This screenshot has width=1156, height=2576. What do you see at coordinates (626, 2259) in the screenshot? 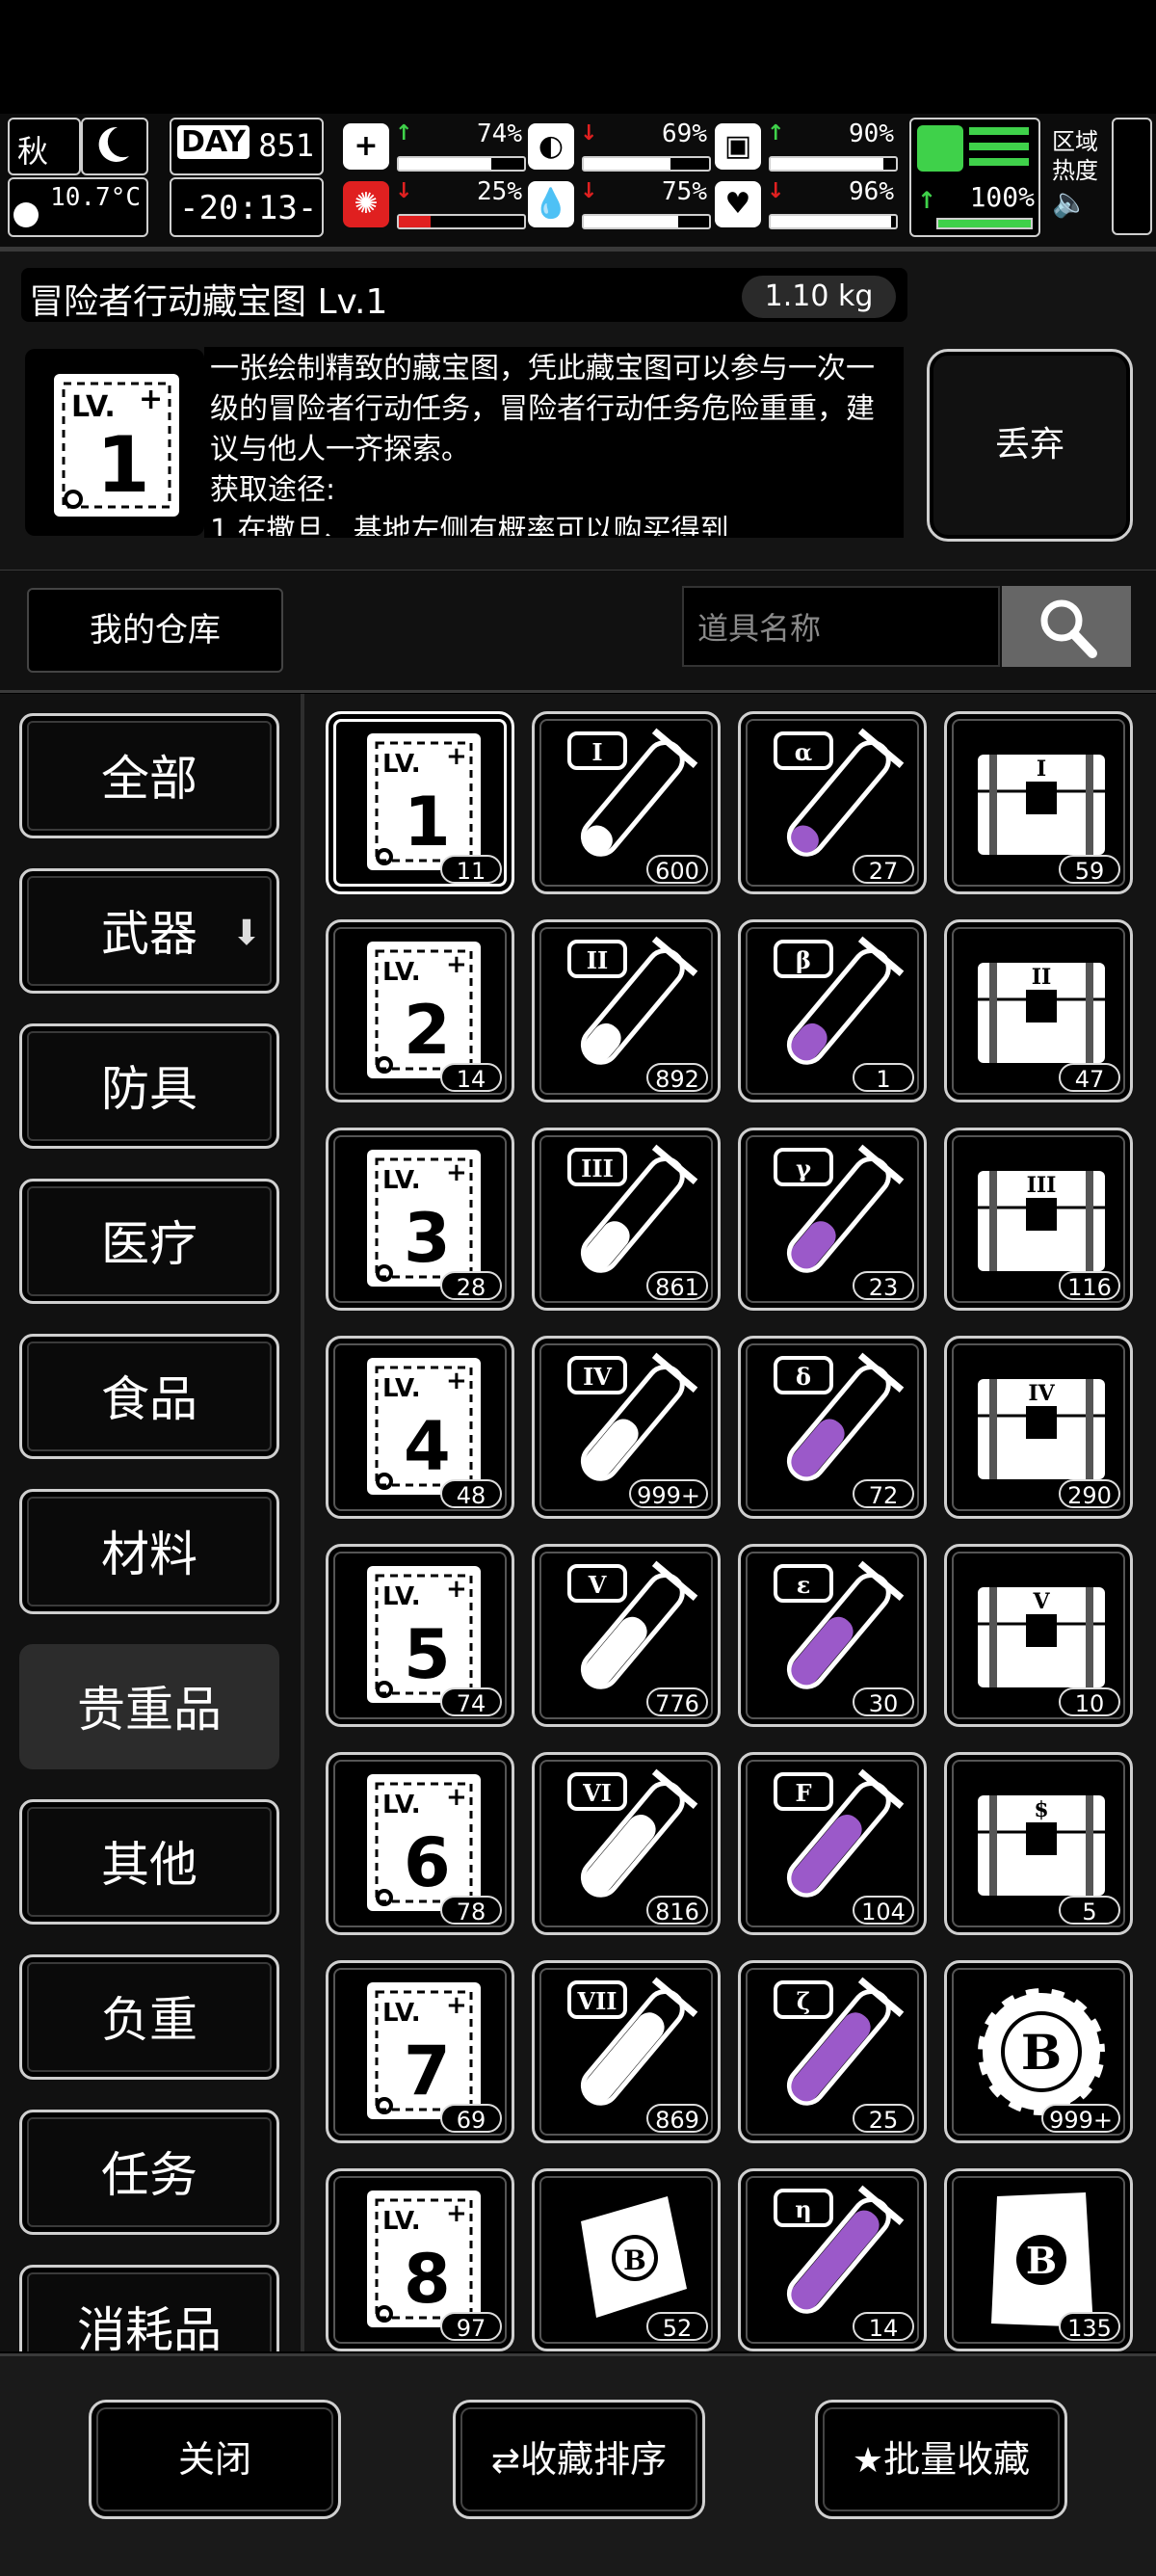
I see `inventory-slot: B 52` at bounding box center [626, 2259].